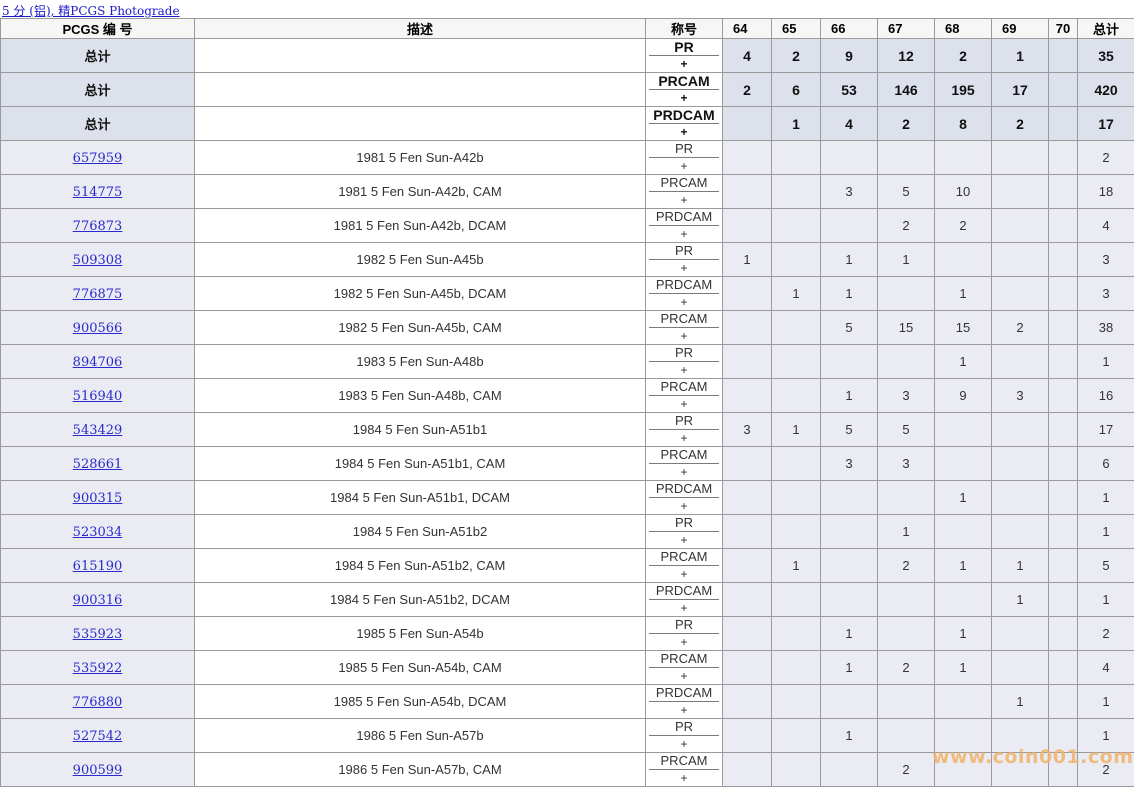  I want to click on pcgs-number-link: 527542, so click(98, 736).